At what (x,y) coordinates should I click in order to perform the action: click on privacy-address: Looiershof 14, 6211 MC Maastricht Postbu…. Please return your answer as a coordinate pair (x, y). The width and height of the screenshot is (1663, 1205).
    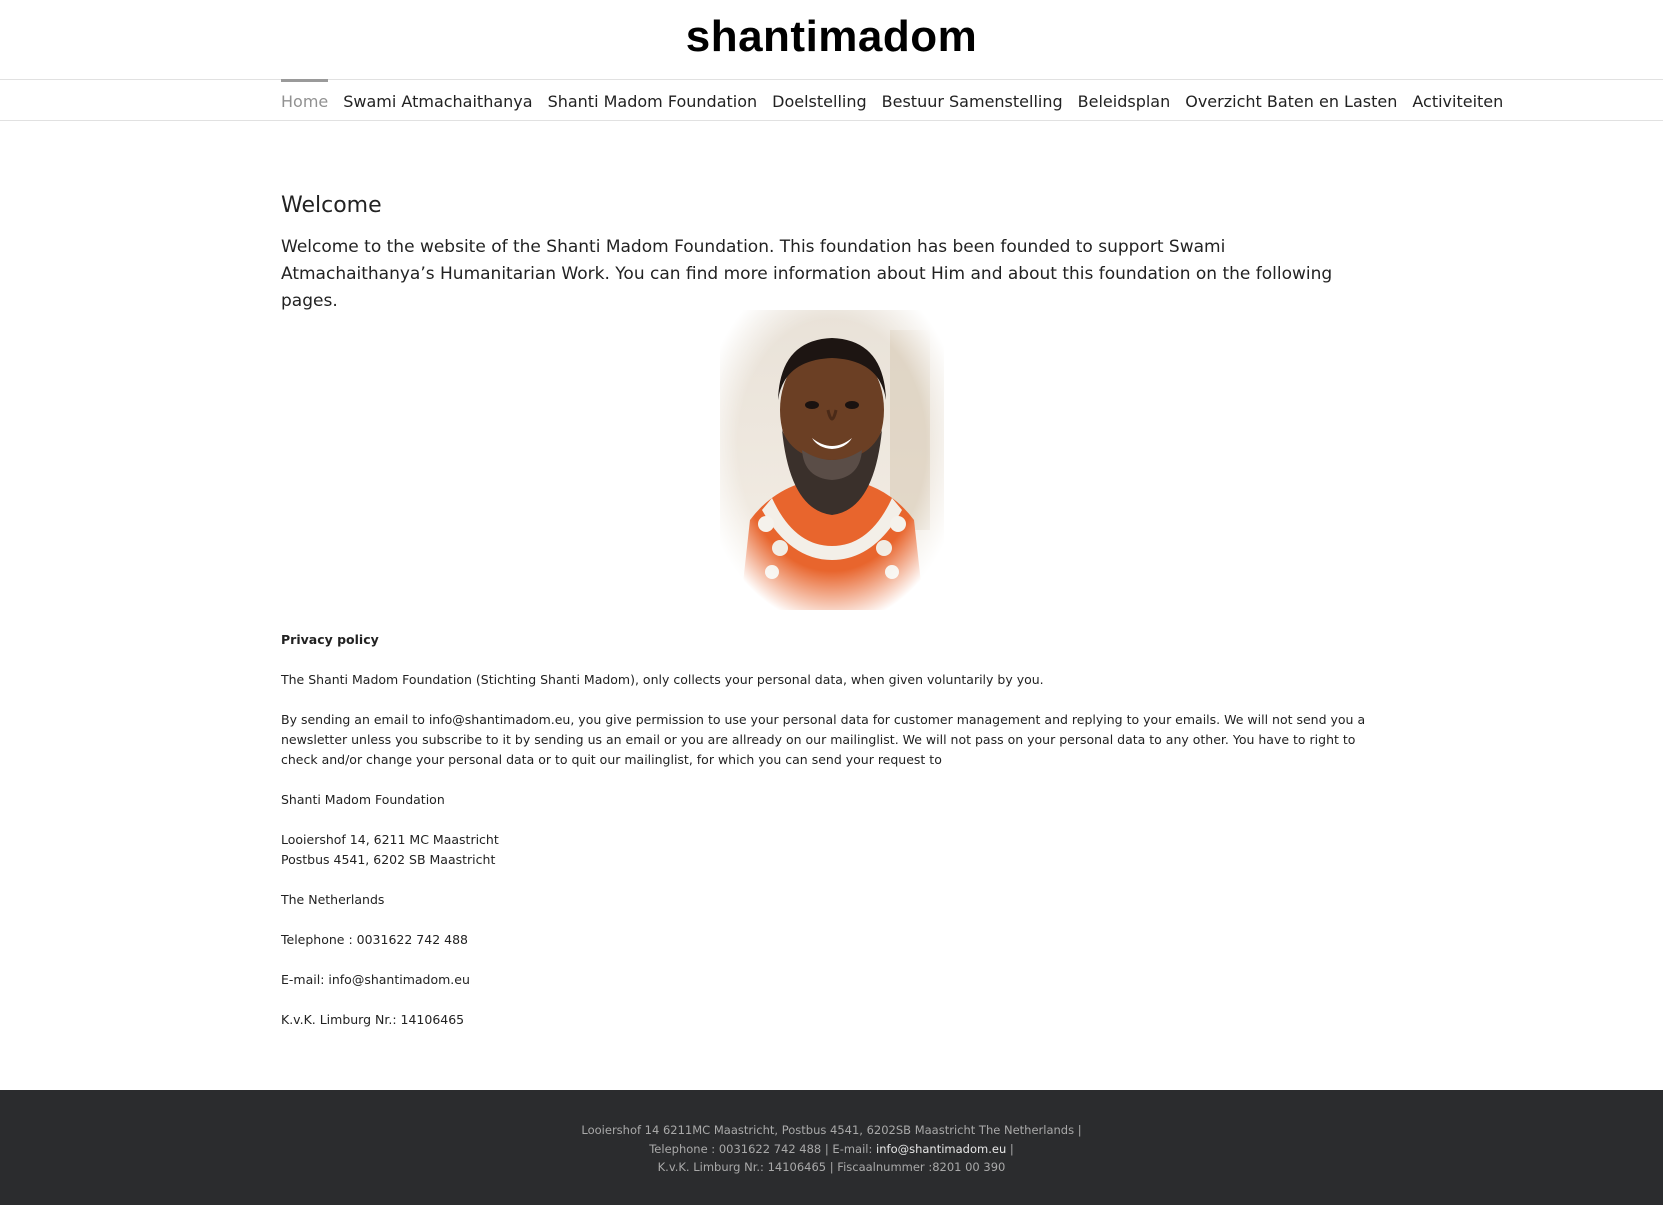
    Looking at the image, I should click on (831, 850).